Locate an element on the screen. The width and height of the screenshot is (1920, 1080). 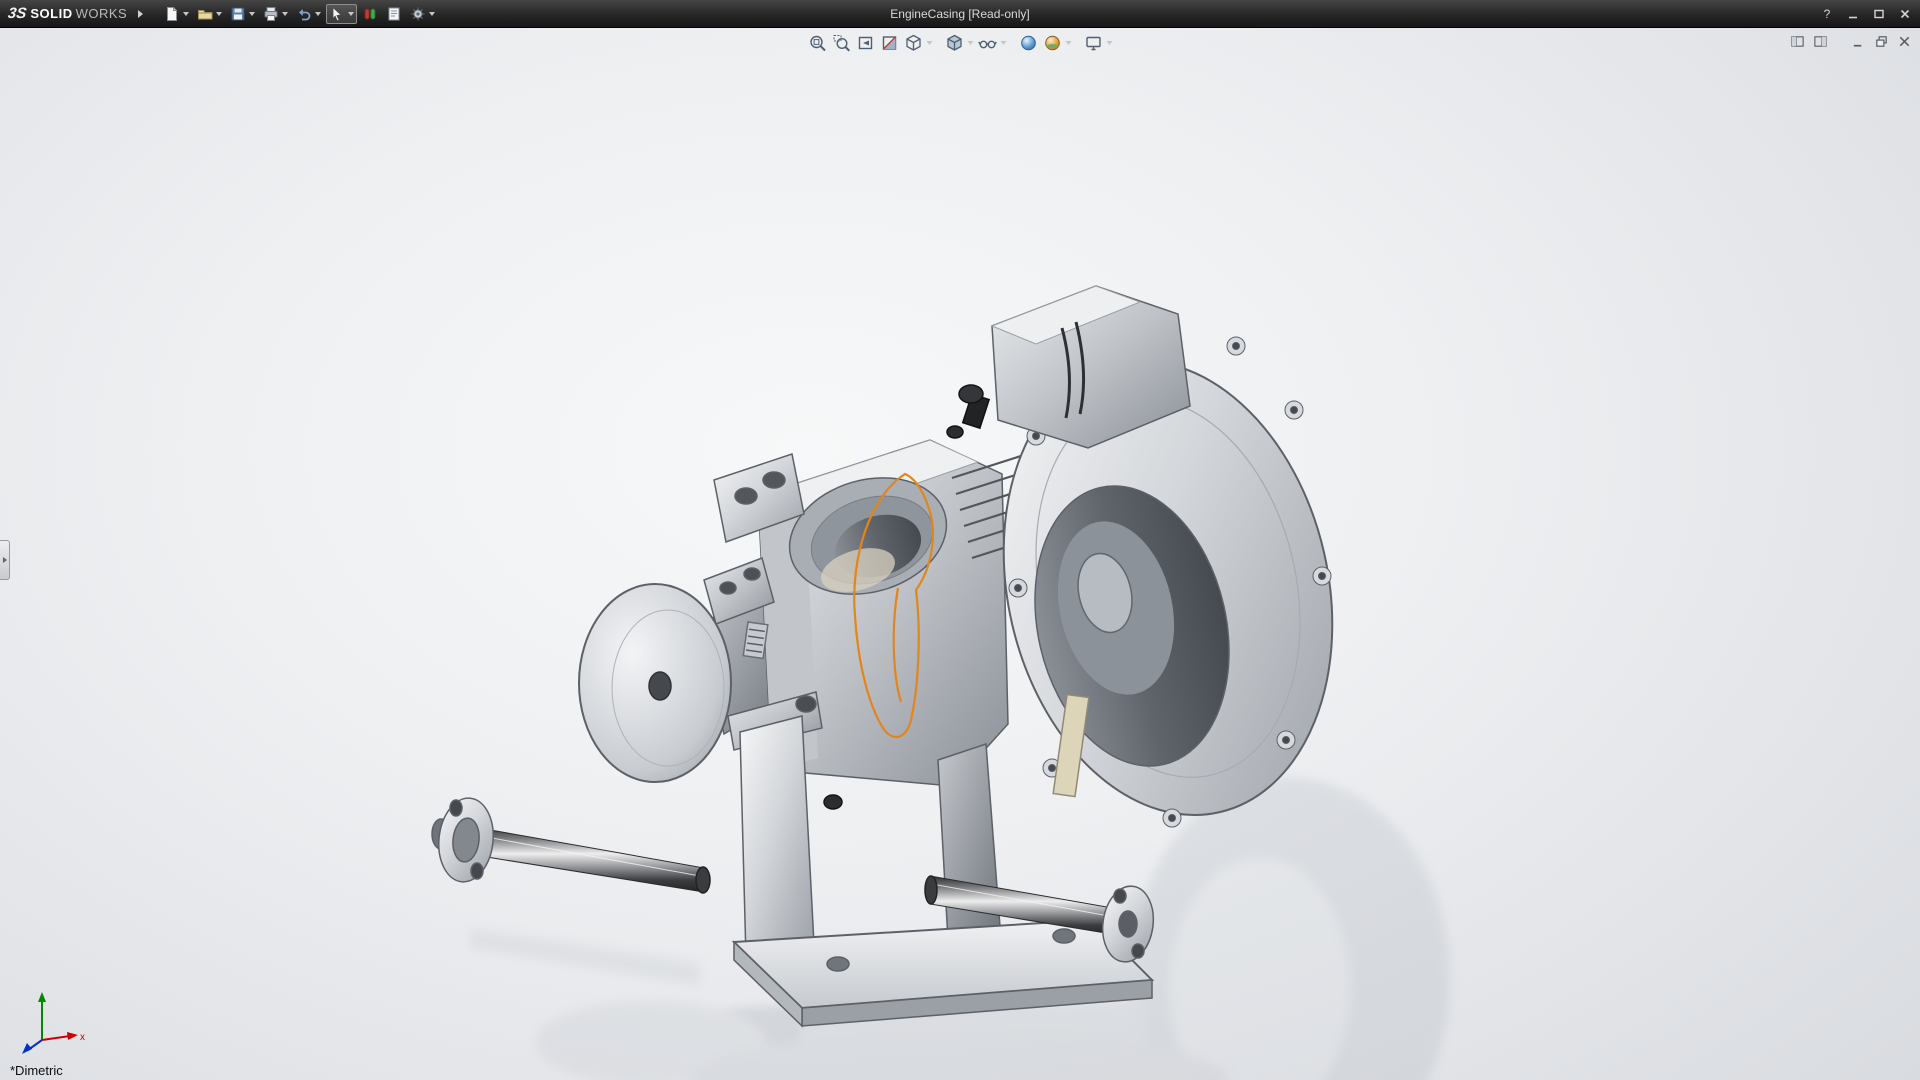
select-cursor-icon is located at coordinates (337, 13).